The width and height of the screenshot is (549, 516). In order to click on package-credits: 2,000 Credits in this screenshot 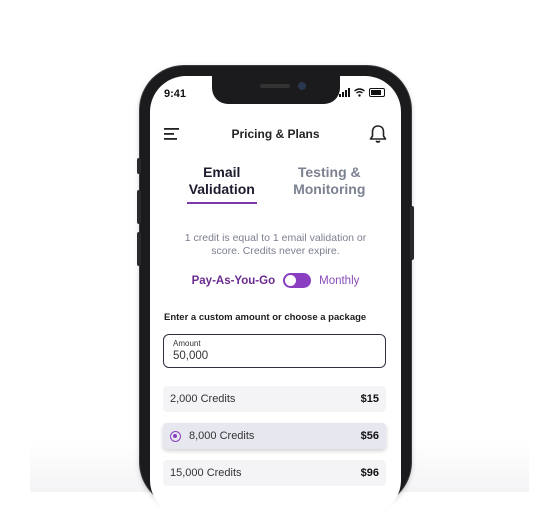, I will do `click(203, 399)`.